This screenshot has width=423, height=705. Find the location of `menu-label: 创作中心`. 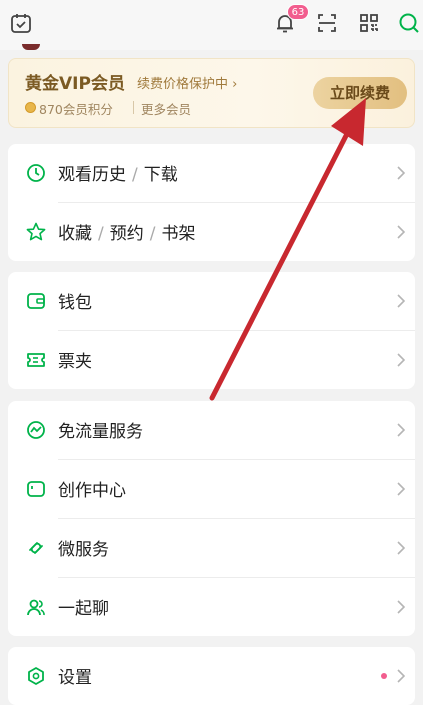

menu-label: 创作中心 is located at coordinates (92, 491).